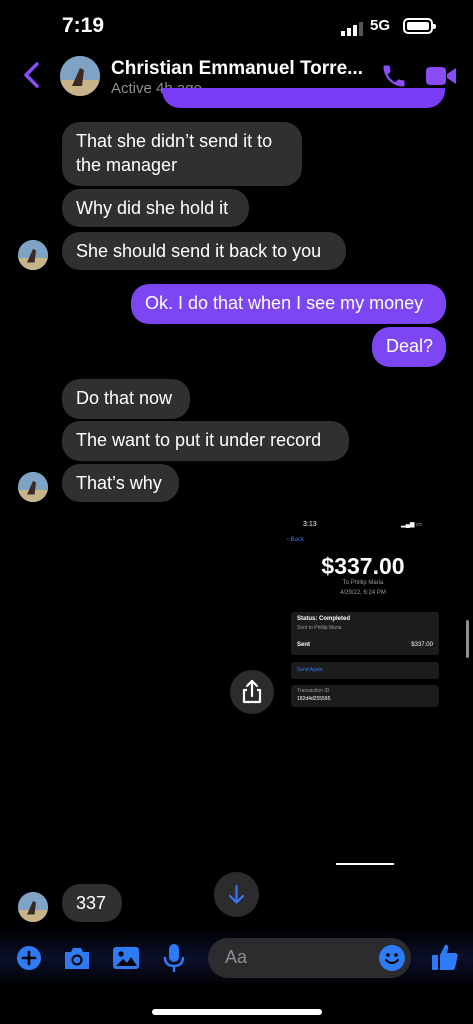 The image size is (473, 1024). I want to click on receipt-time: 3:13, so click(310, 524).